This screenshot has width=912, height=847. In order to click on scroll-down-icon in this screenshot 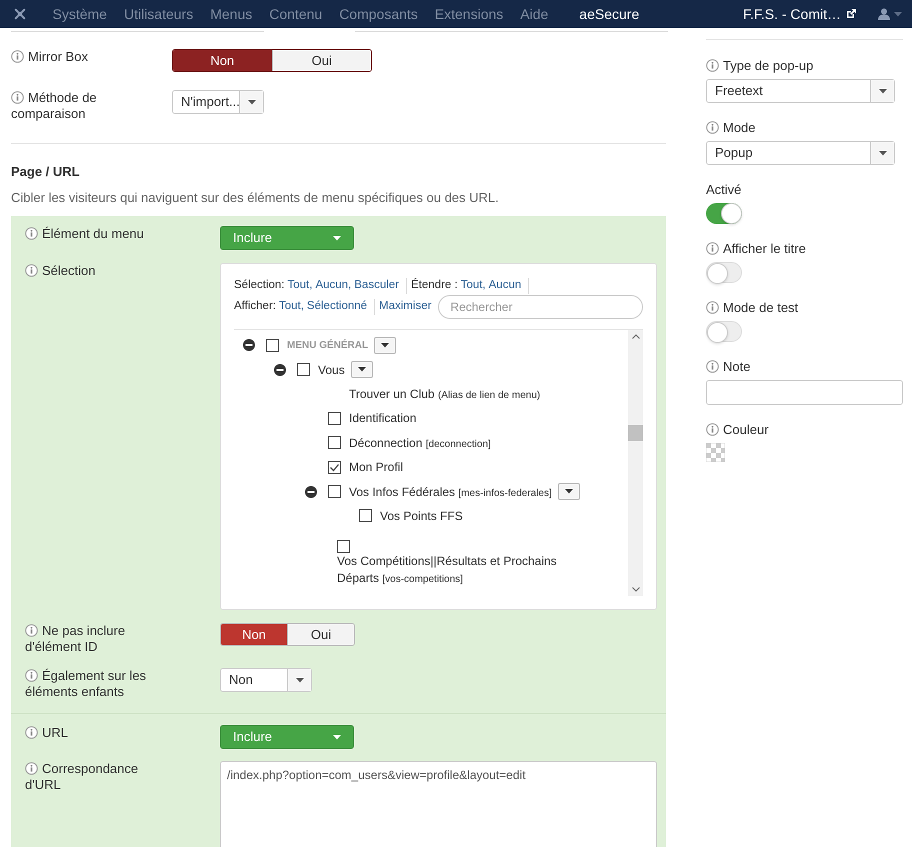, I will do `click(636, 589)`.